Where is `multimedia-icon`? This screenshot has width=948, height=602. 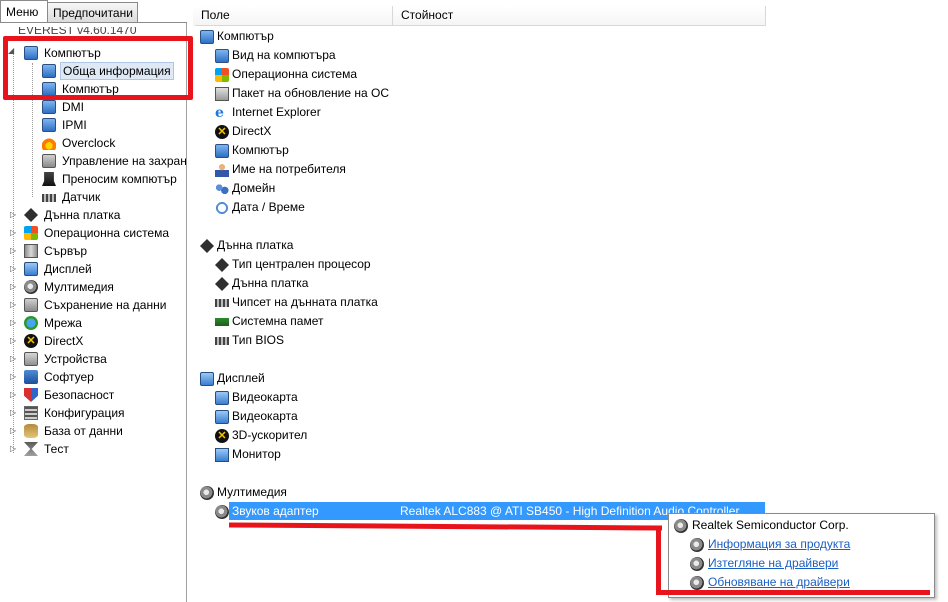
multimedia-icon is located at coordinates (31, 287).